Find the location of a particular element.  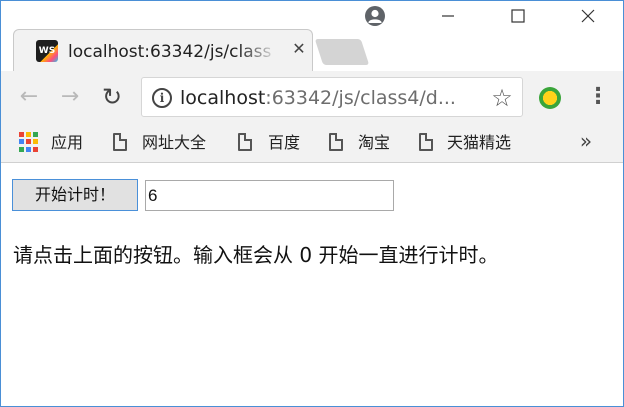

tab-title-fade is located at coordinates (258, 51).